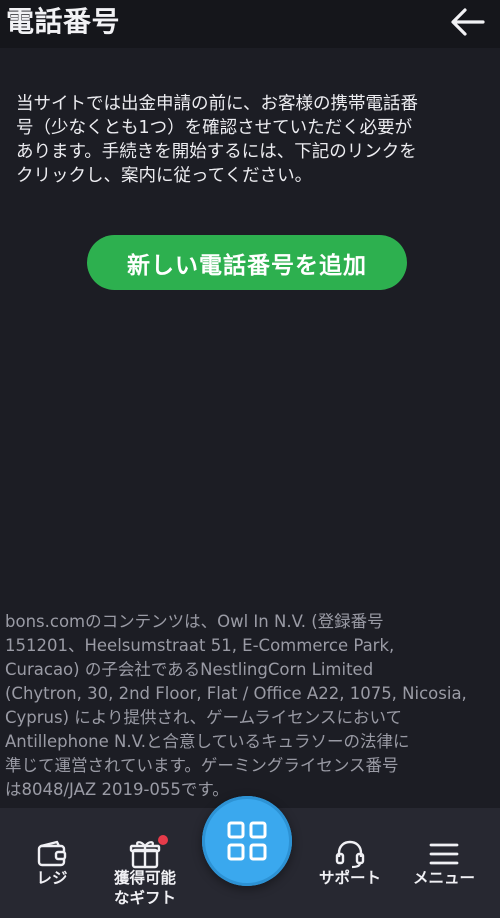 Image resolution: width=500 pixels, height=918 pixels. I want to click on arrow-left-icon, so click(468, 22).